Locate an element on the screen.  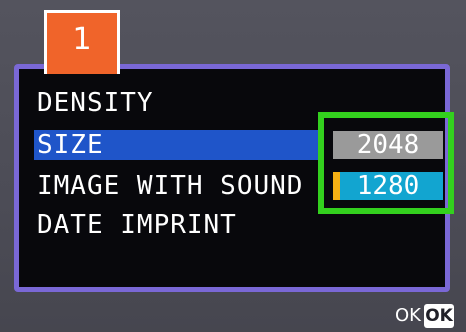
option-cursor-marker is located at coordinates (336, 186).